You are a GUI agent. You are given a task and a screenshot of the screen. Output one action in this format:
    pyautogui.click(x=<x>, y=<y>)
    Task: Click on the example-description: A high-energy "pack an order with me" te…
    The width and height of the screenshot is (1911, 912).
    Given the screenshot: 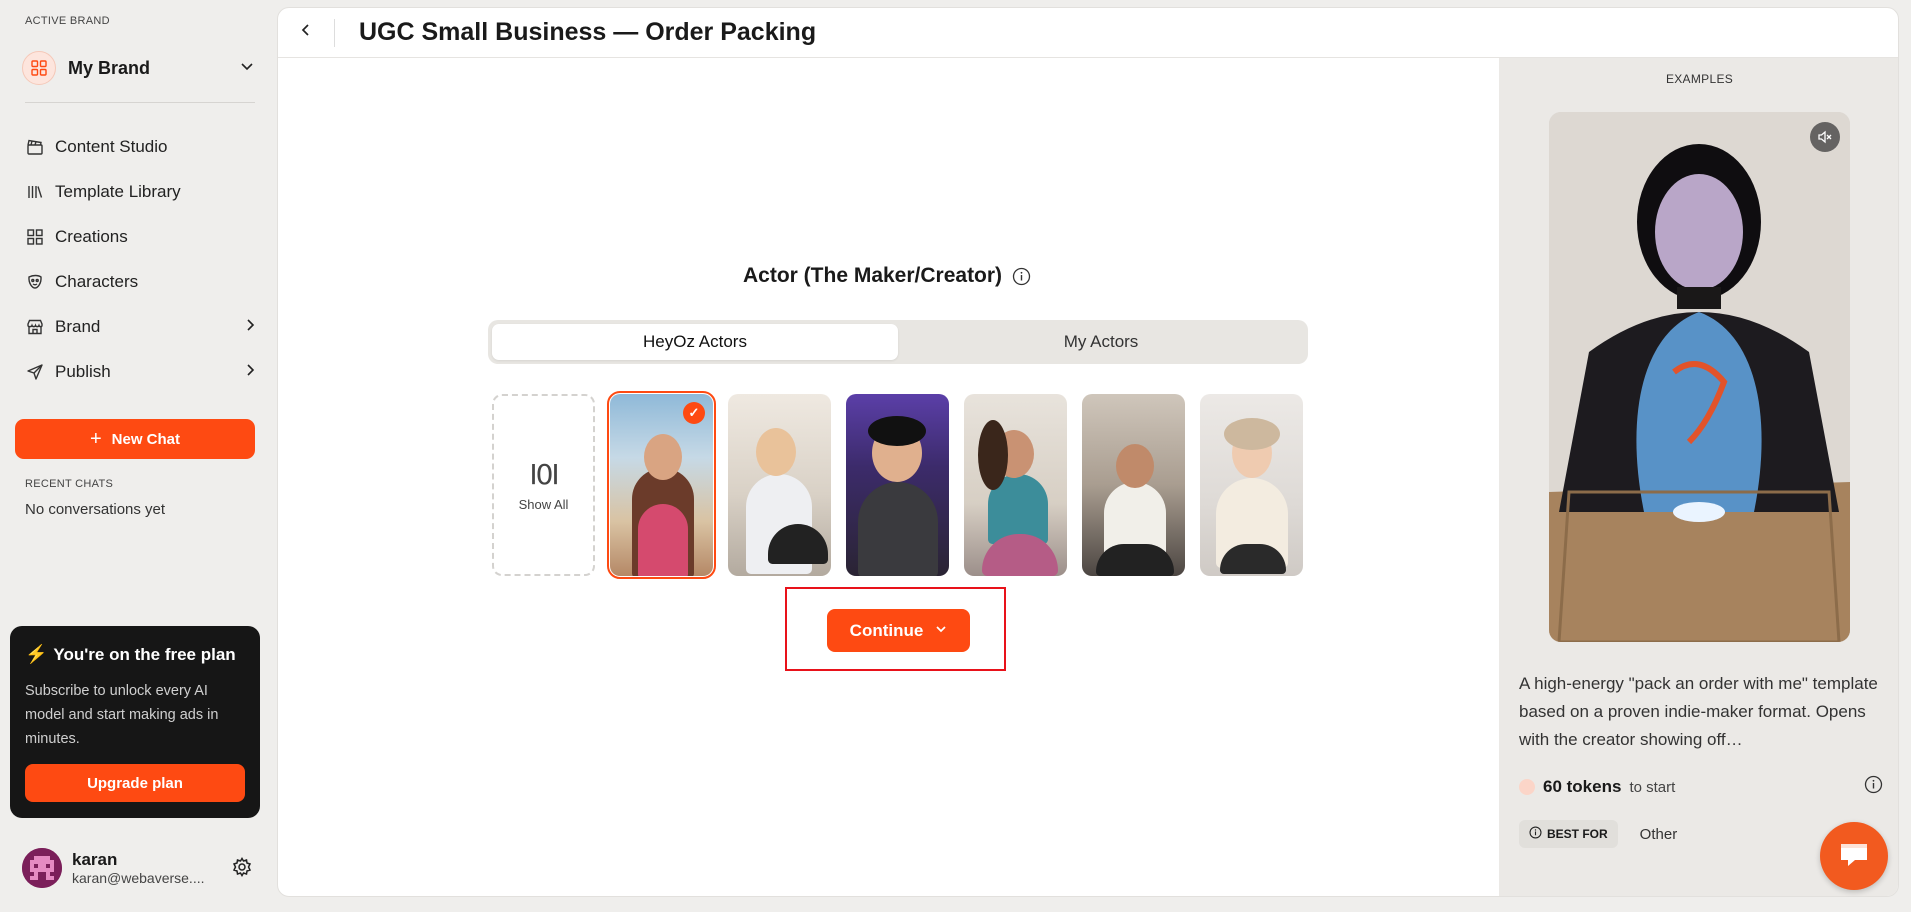 What is the action you would take?
    pyautogui.click(x=1698, y=711)
    